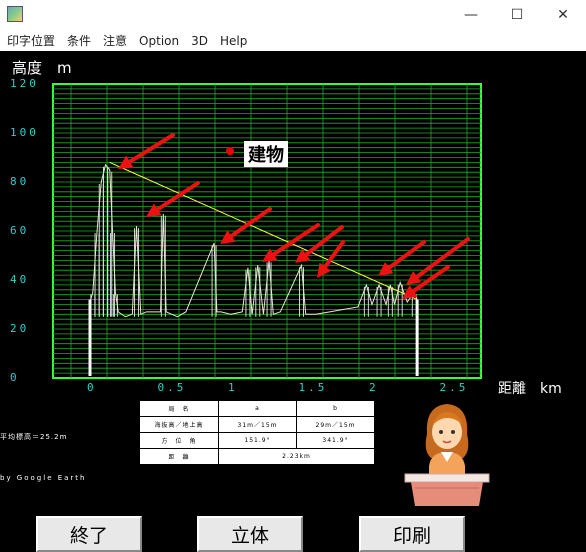  What do you see at coordinates (335, 408) in the screenshot?
I see `table-header-b: b` at bounding box center [335, 408].